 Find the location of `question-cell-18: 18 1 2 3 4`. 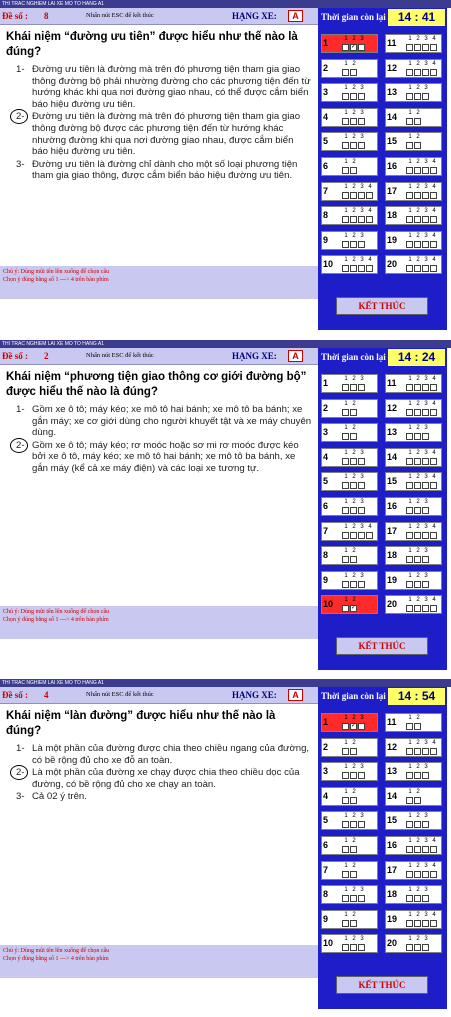

question-cell-18: 18 1 2 3 4 is located at coordinates (413, 216).